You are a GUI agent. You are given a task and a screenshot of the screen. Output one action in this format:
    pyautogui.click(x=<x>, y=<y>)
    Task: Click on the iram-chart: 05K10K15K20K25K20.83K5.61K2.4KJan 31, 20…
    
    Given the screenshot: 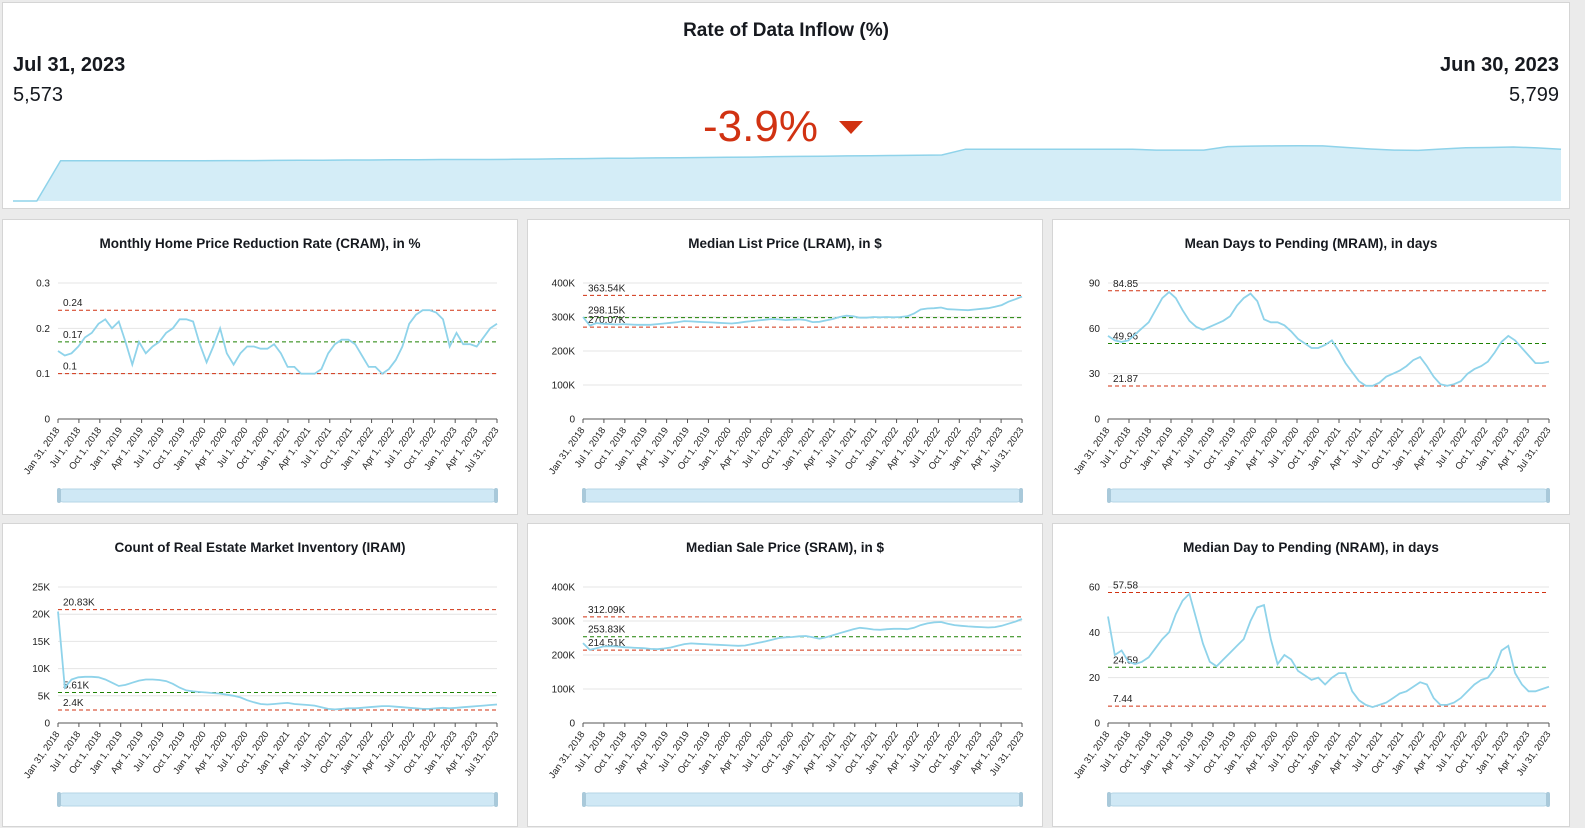 What is the action you would take?
    pyautogui.click(x=261, y=695)
    